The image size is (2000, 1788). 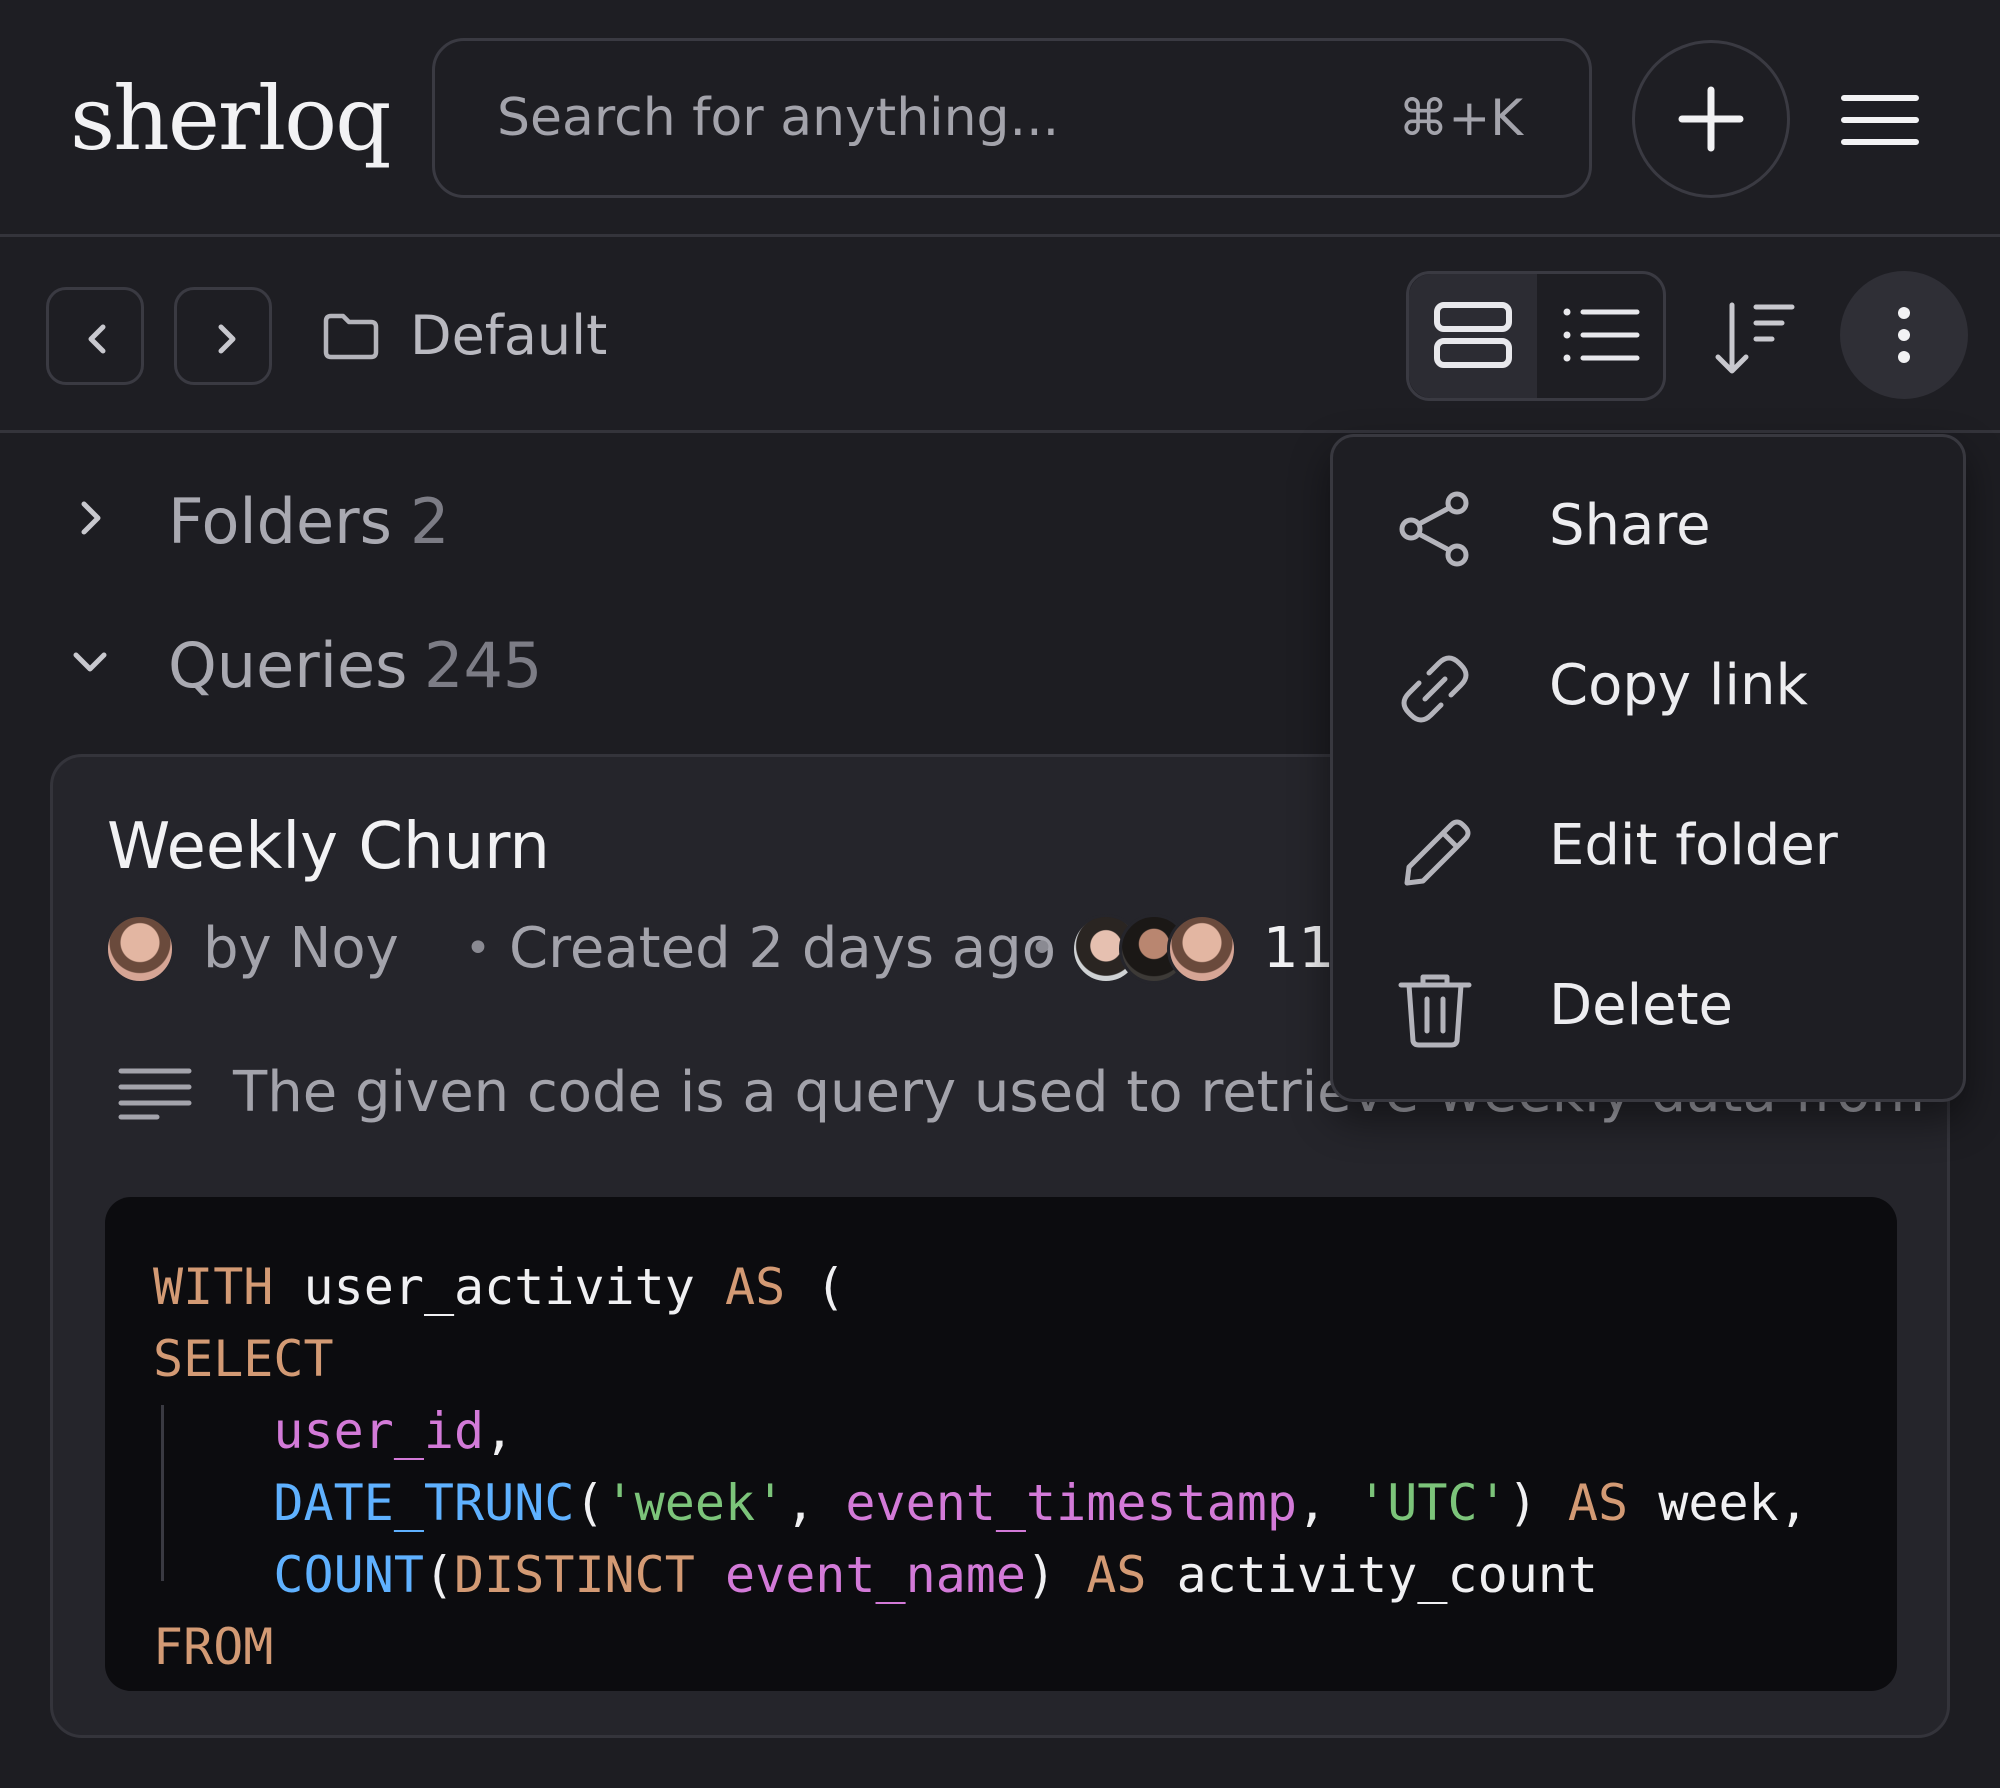 What do you see at coordinates (90, 662) in the screenshot?
I see `chevron-down-icon` at bounding box center [90, 662].